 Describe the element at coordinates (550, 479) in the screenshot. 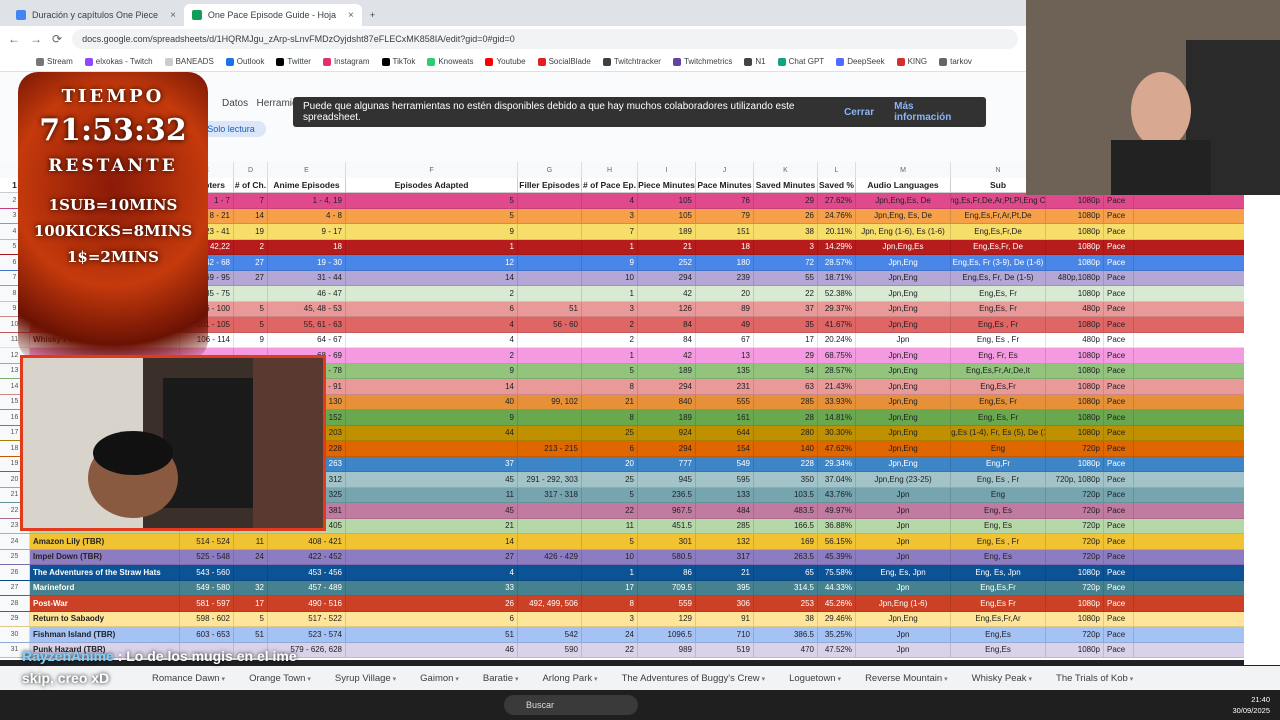

I see `cell-fe: 291 - 292, 303` at that location.